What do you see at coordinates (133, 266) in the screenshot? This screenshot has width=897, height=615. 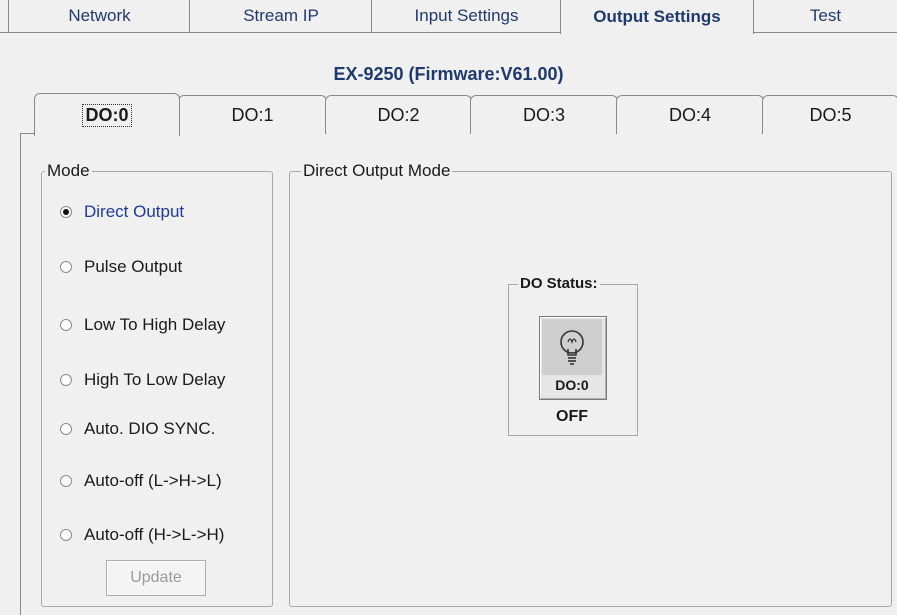 I see `radio-label: Pulse Output` at bounding box center [133, 266].